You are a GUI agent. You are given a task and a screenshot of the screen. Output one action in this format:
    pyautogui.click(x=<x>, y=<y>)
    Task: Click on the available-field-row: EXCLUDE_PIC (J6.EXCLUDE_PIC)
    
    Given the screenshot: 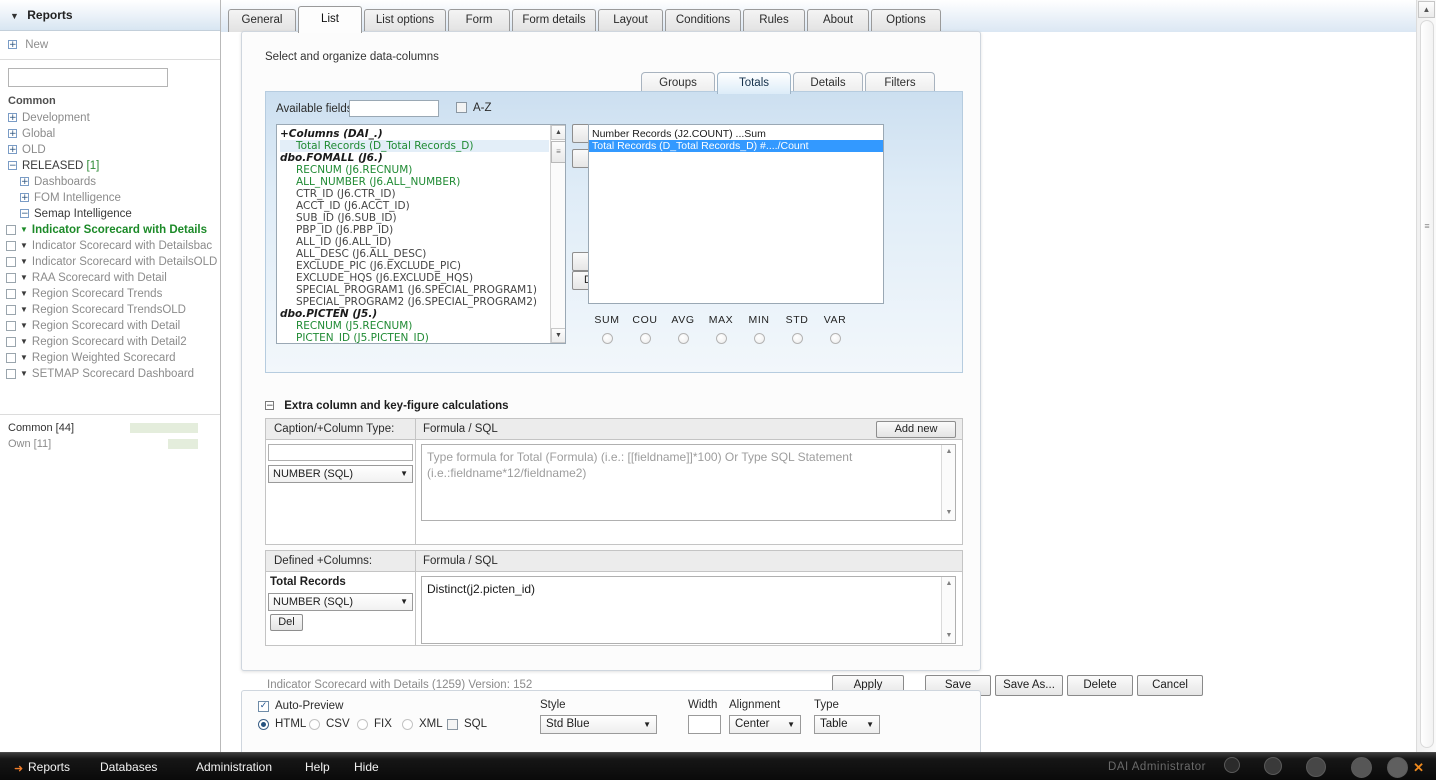 What is the action you would take?
    pyautogui.click(x=414, y=266)
    